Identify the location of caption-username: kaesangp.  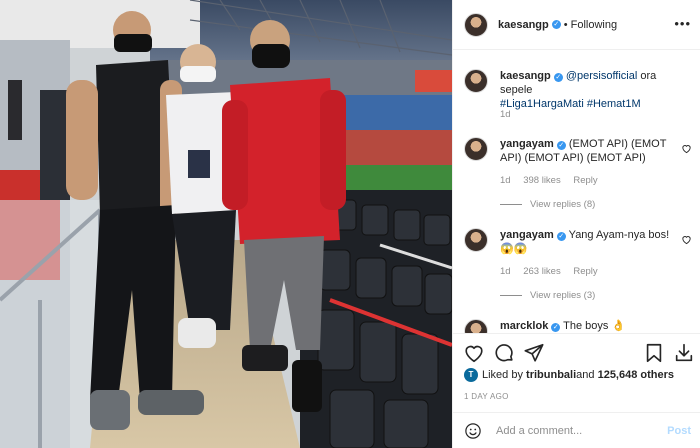
(525, 76).